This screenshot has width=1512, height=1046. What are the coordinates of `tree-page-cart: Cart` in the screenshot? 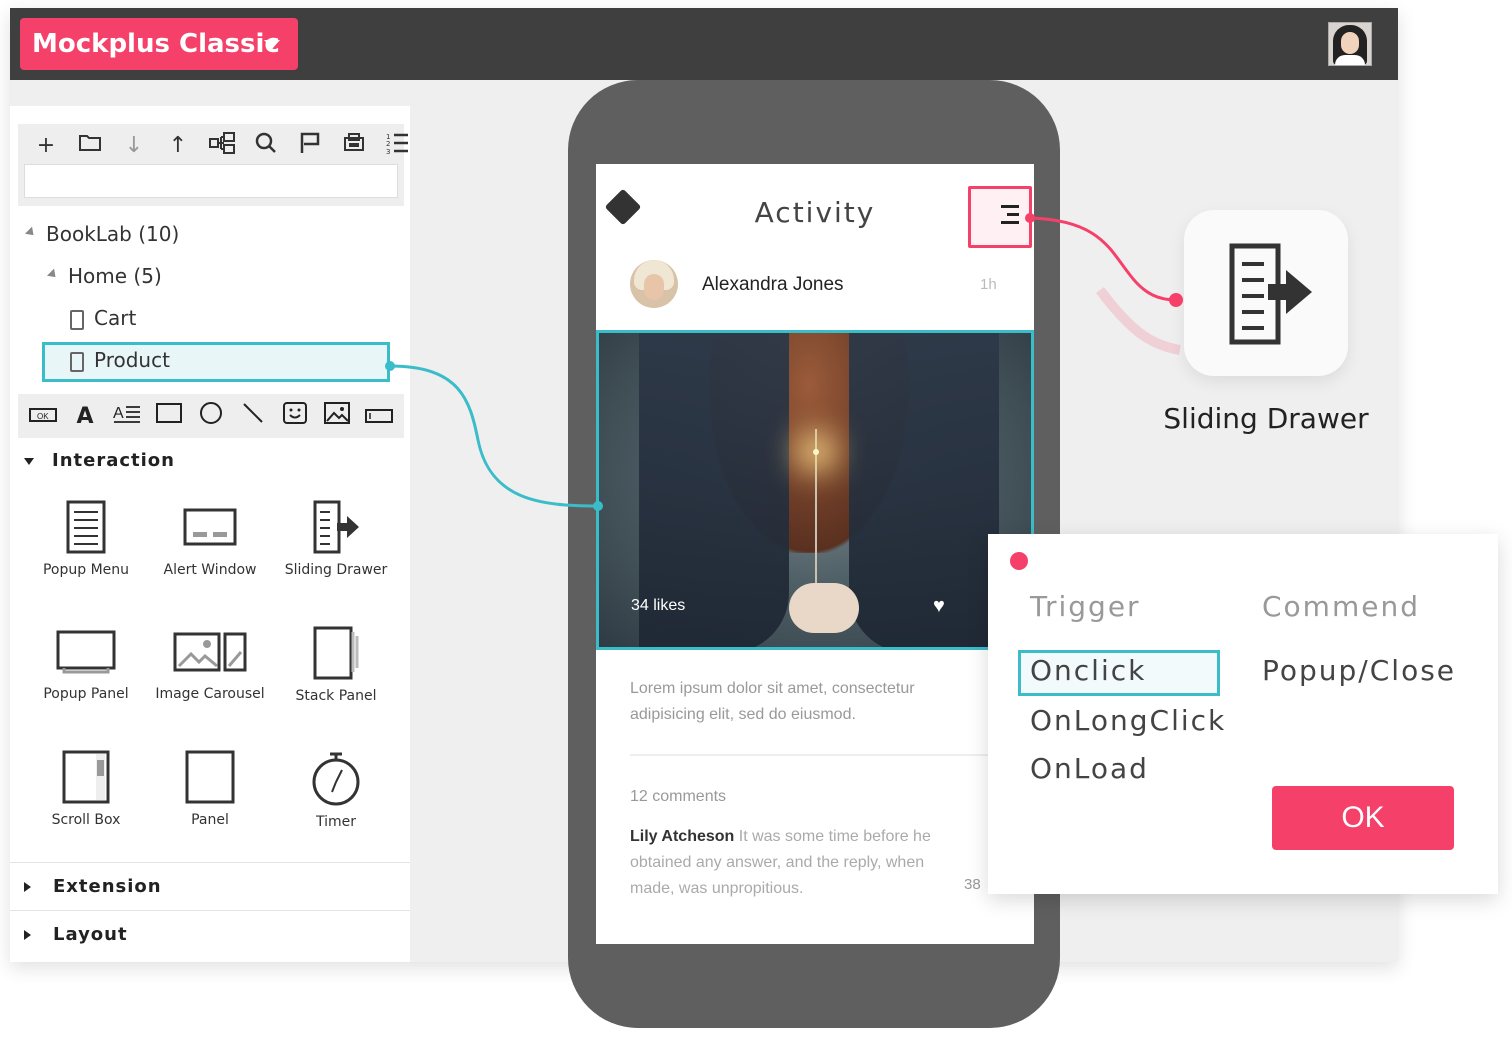 It's located at (103, 318).